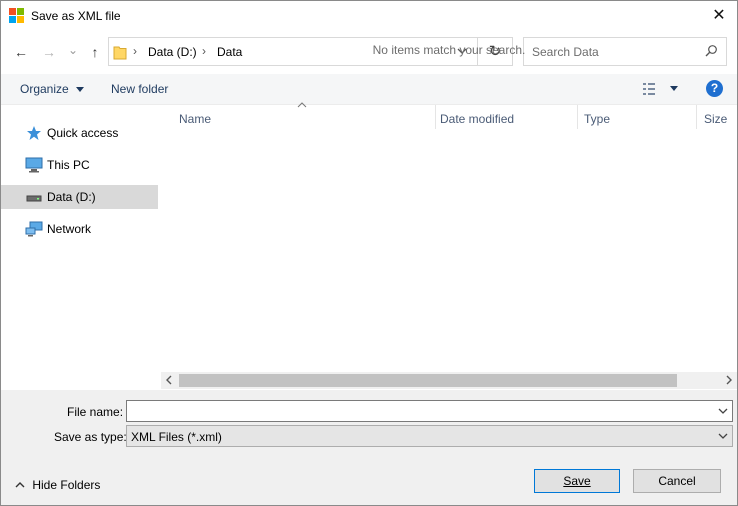 The image size is (738, 506). I want to click on help-button: ?, so click(714, 88).